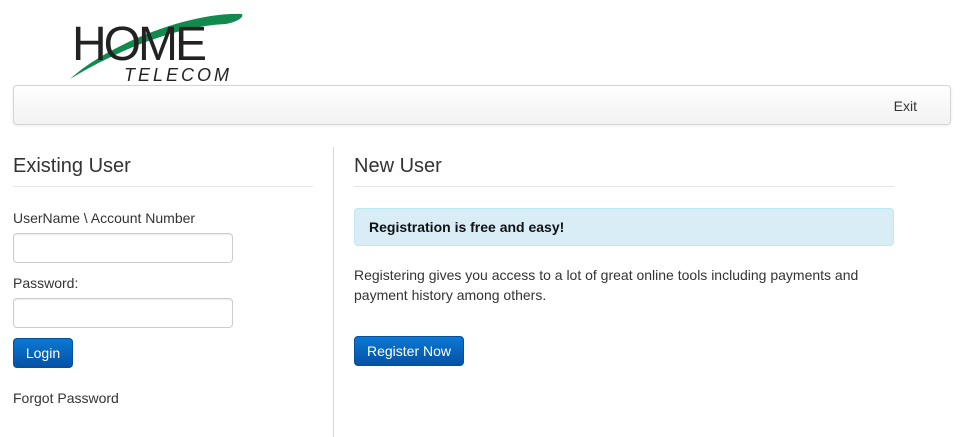 This screenshot has width=961, height=437. I want to click on logo-graphic: HOME TELECOM, so click(156, 48).